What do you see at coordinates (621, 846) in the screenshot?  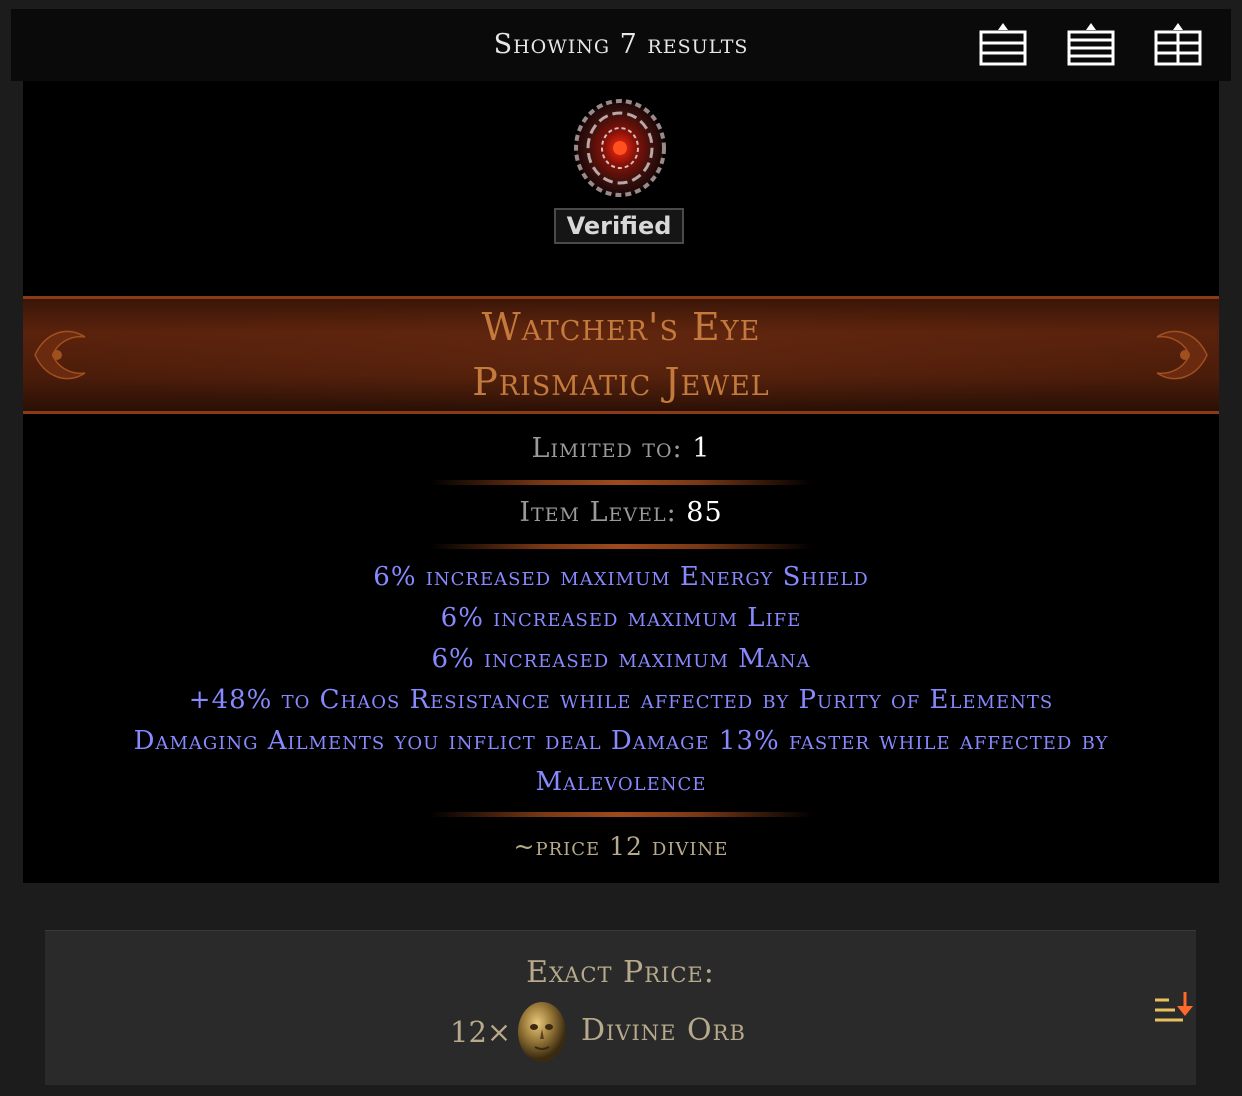 I see `item-note: ~price 12 divine` at bounding box center [621, 846].